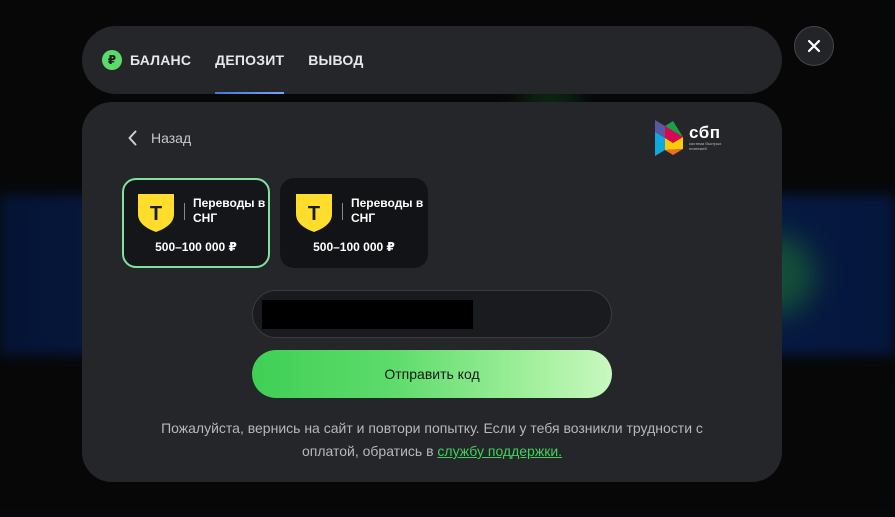  What do you see at coordinates (705, 146) in the screenshot?
I see `sbp-subtitle: система быстрых платежей` at bounding box center [705, 146].